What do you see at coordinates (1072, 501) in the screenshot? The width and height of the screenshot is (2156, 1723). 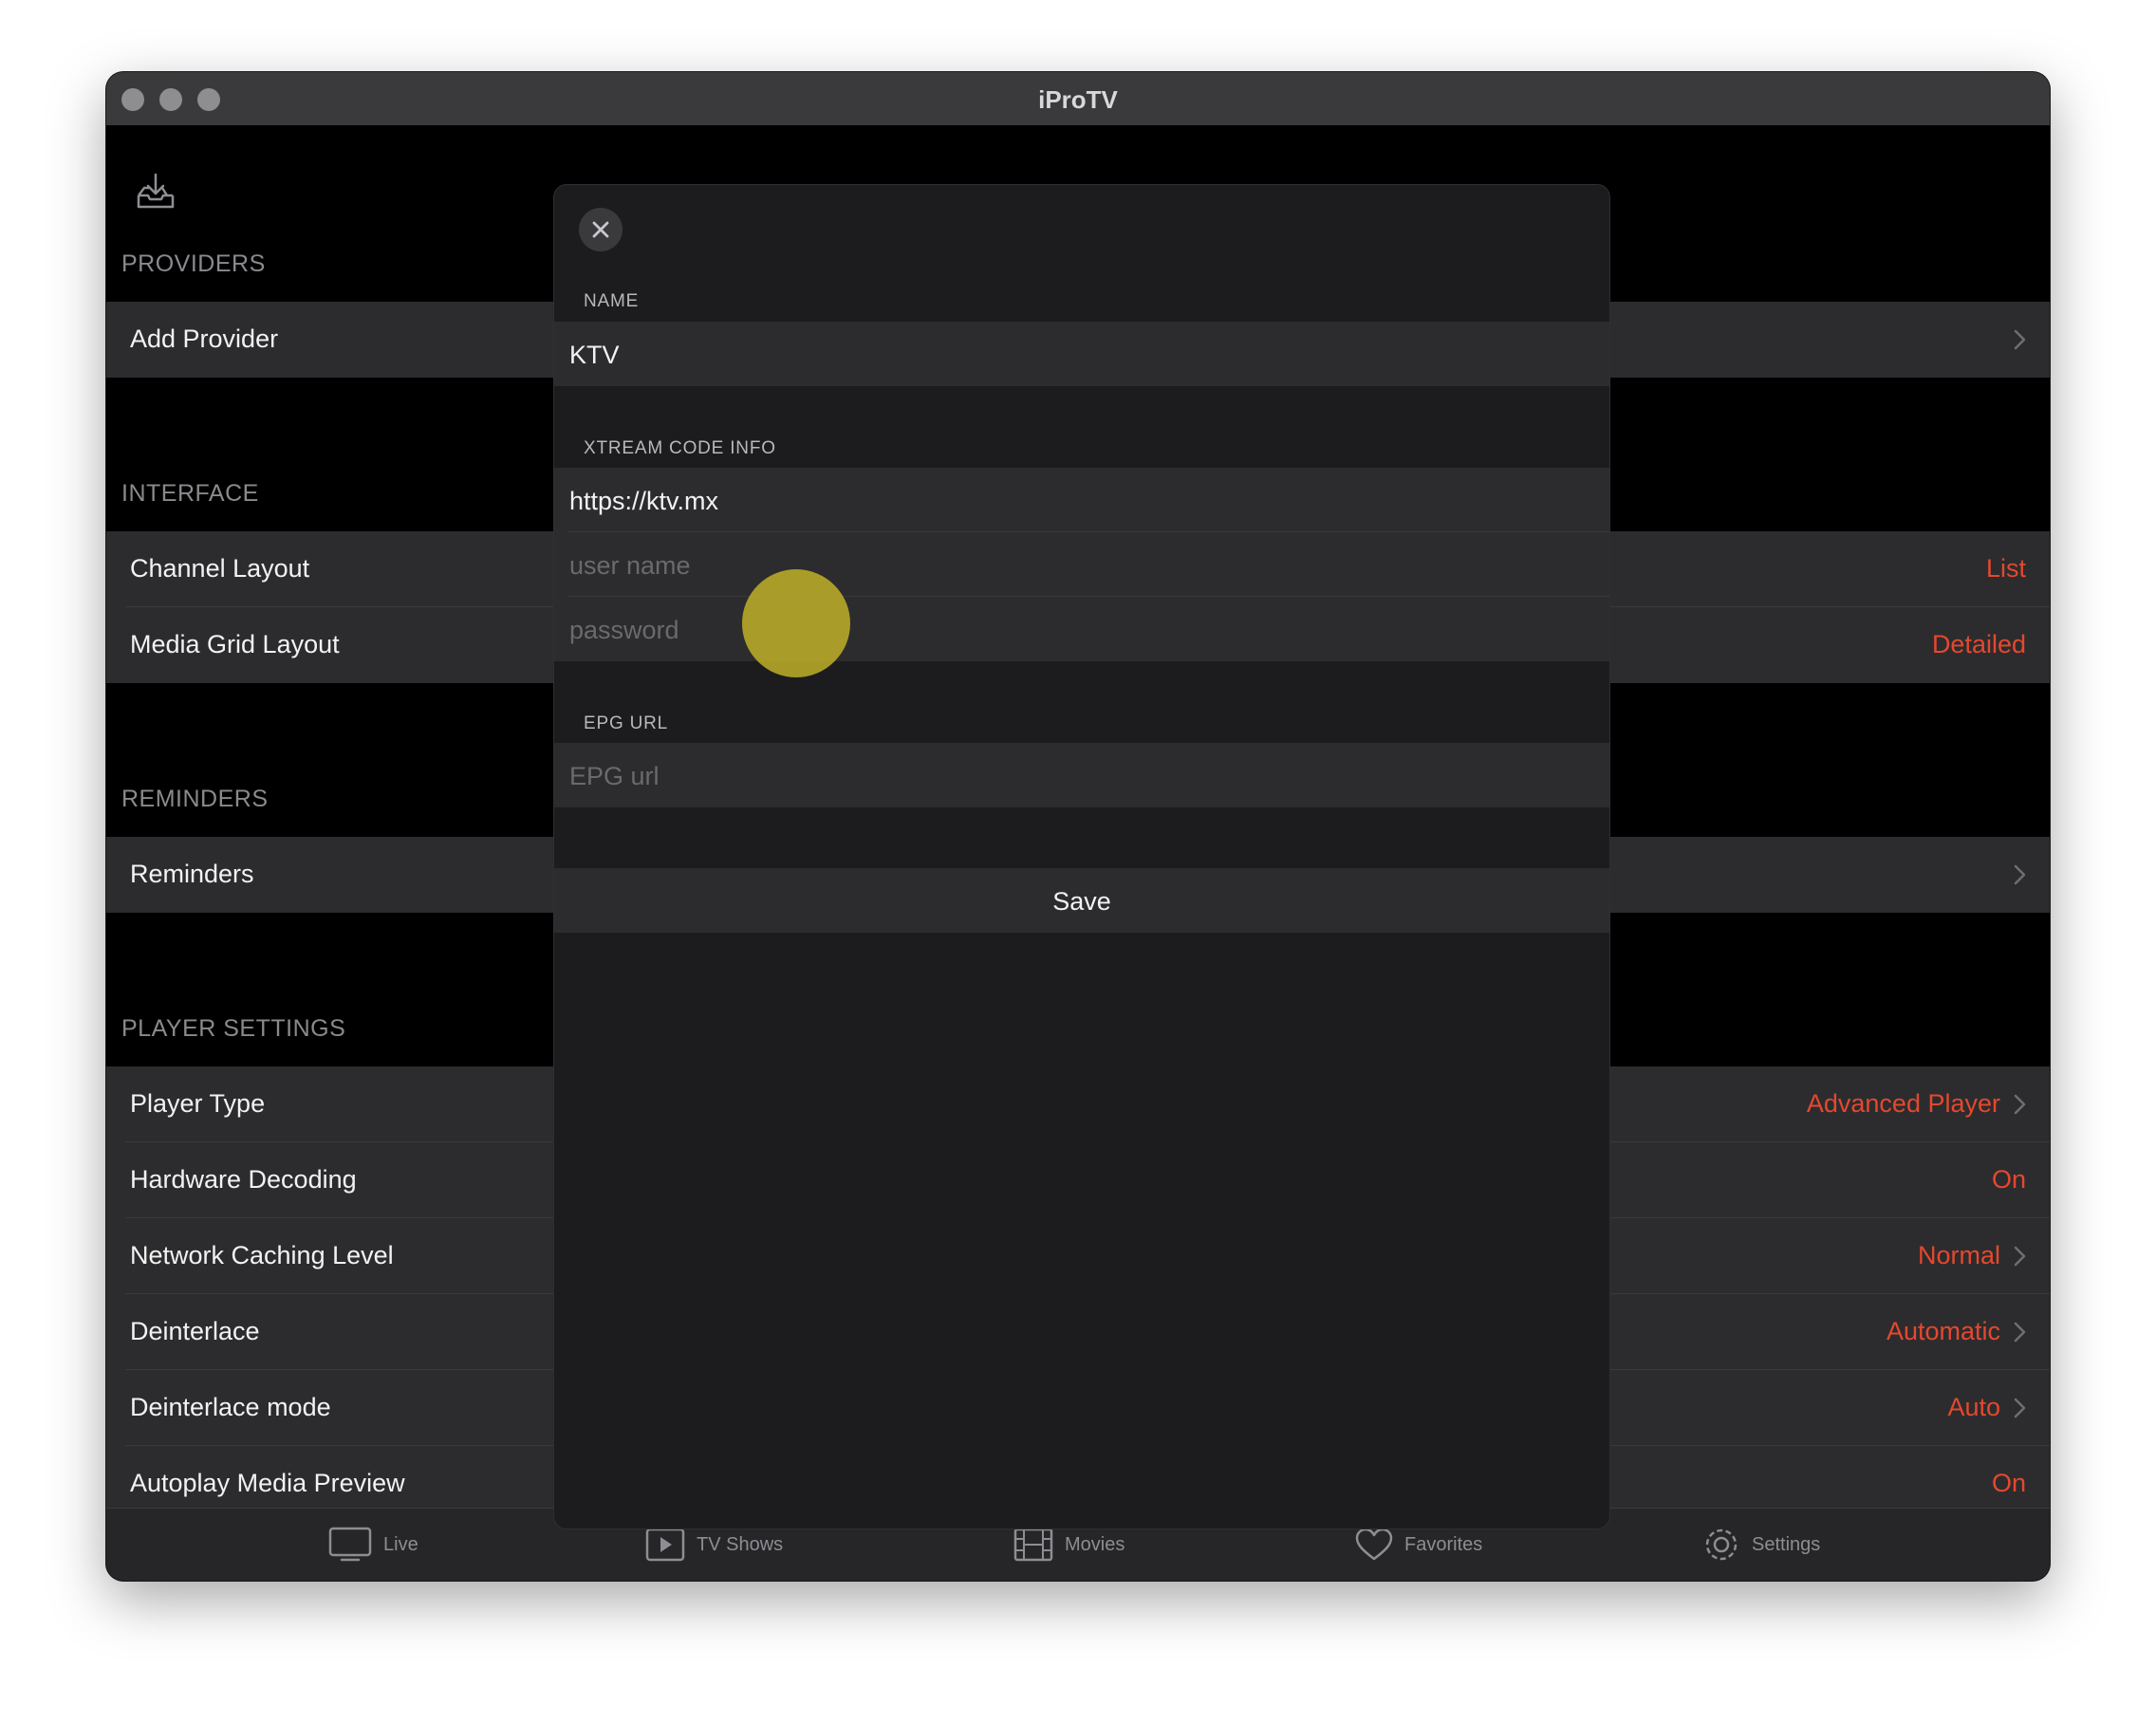 I see `server-url-input` at bounding box center [1072, 501].